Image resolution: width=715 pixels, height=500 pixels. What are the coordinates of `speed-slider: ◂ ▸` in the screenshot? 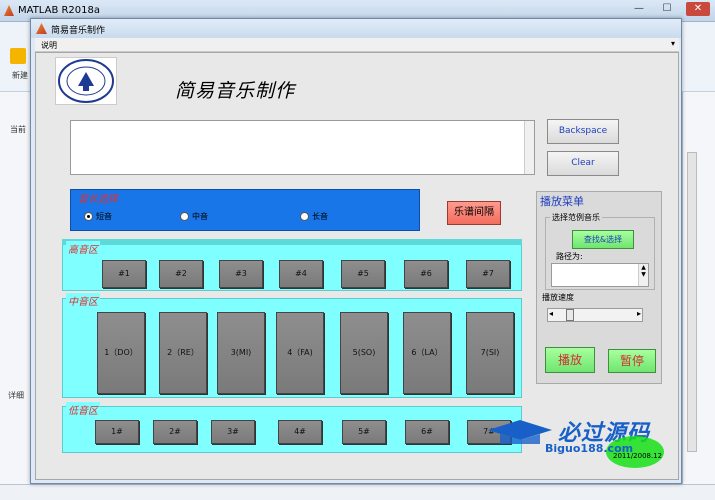 It's located at (595, 315).